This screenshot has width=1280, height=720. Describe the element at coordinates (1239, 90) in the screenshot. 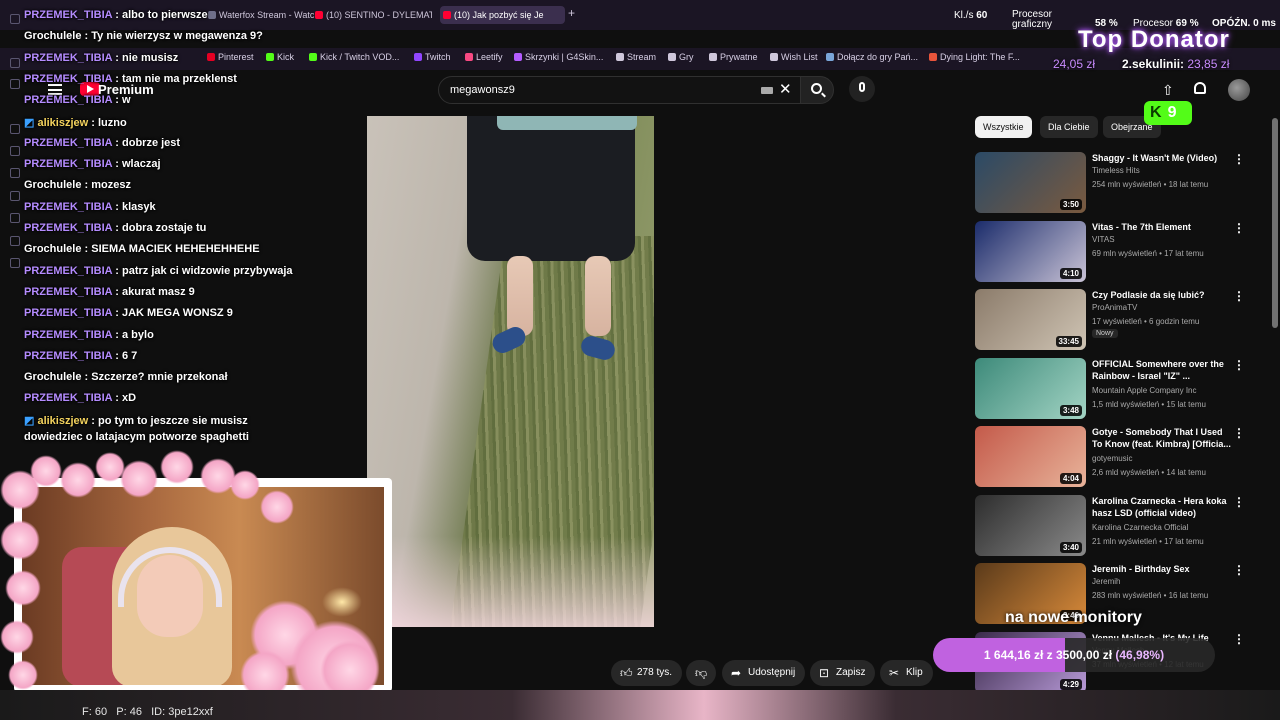

I see `avatar` at that location.